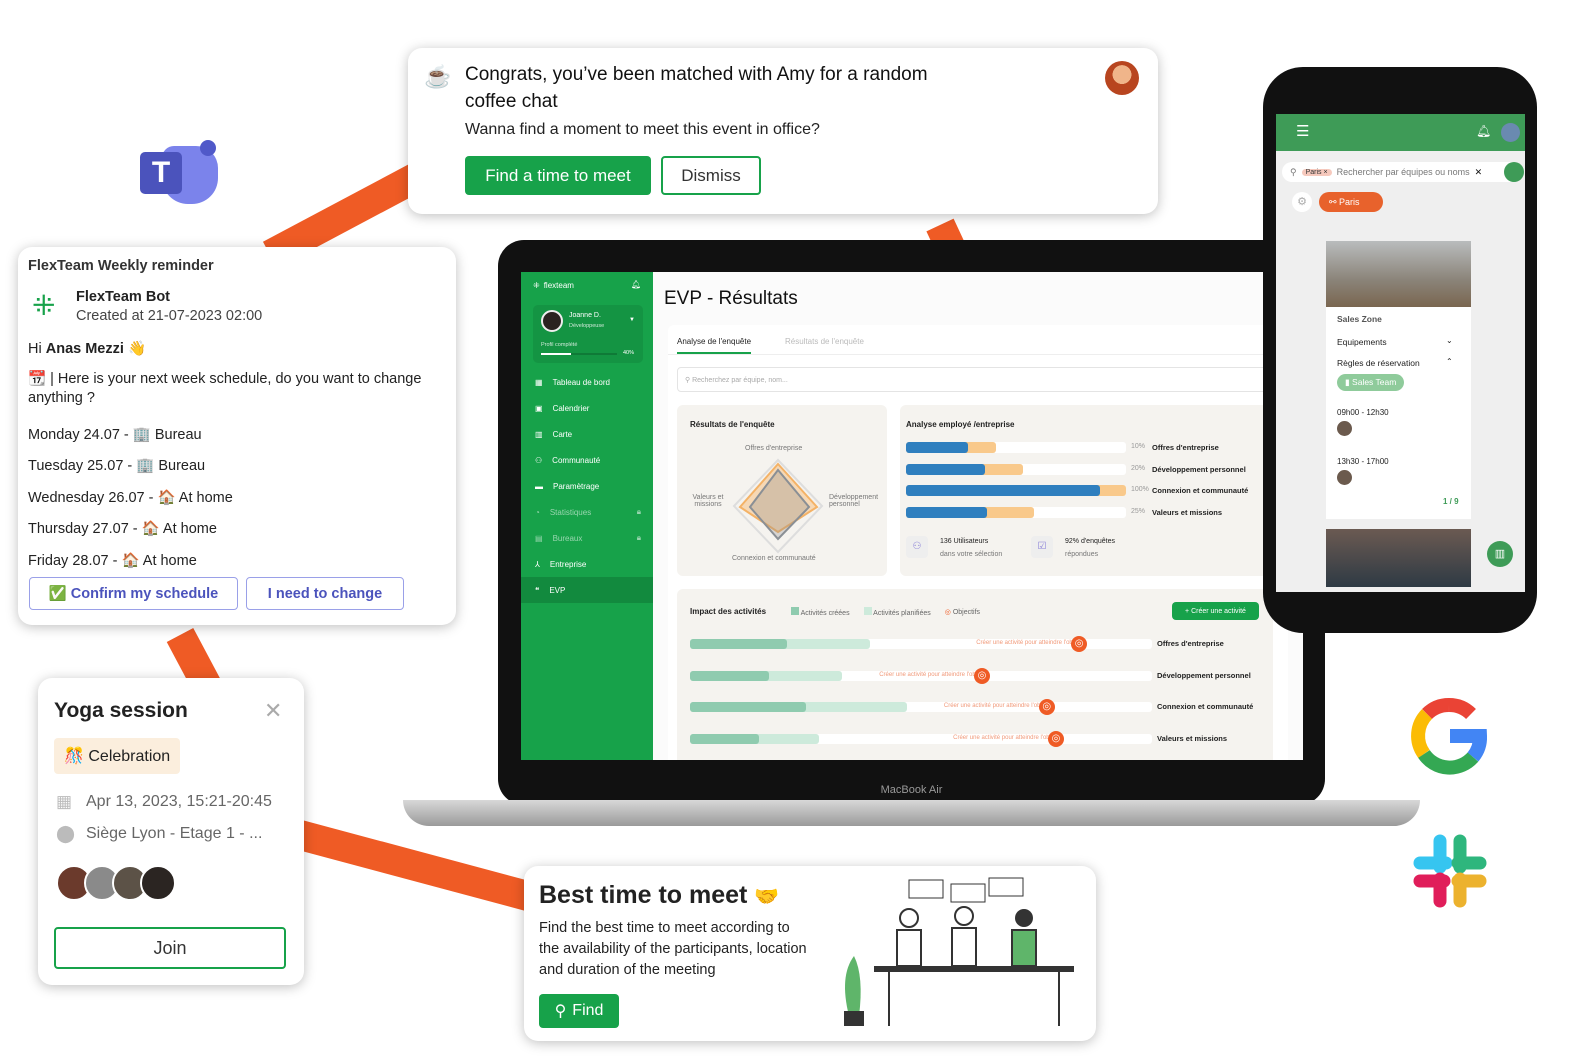 This screenshot has width=1574, height=1059. What do you see at coordinates (1400, 132) in the screenshot?
I see `phone-header: ☰ 🔔︎` at bounding box center [1400, 132].